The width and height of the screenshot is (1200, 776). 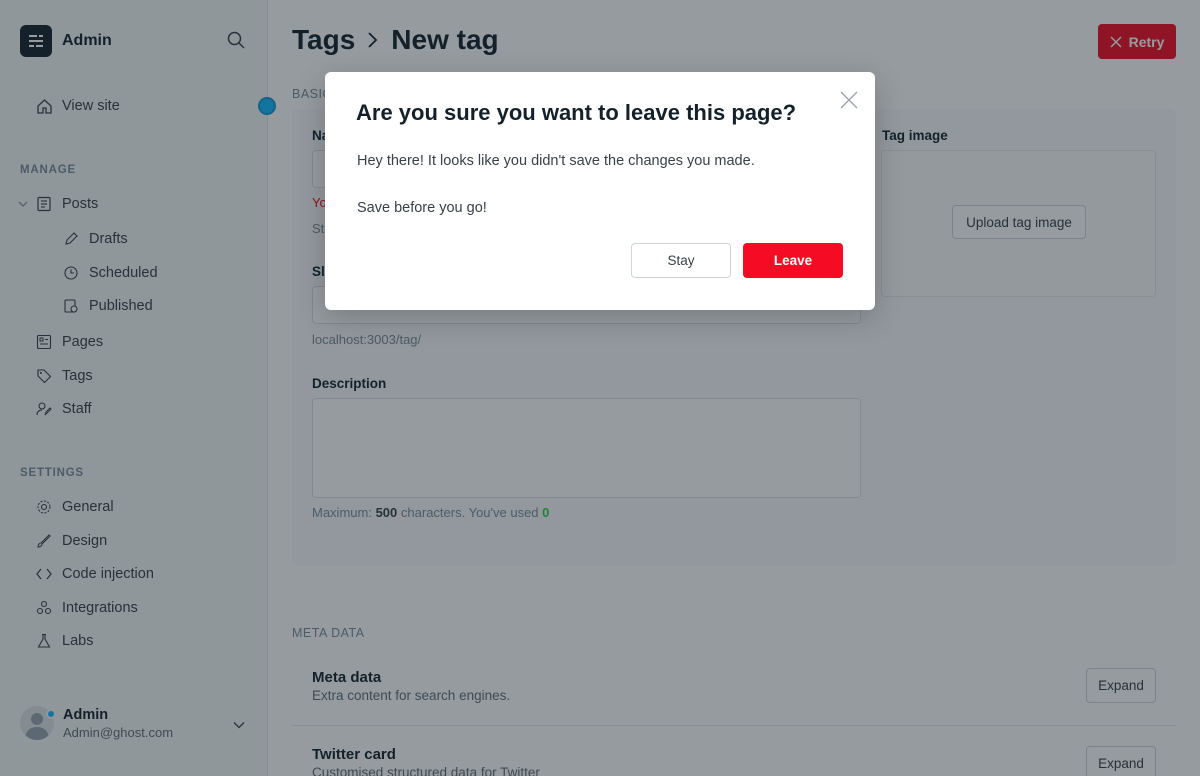 What do you see at coordinates (422, 208) in the screenshot?
I see `modal-message-secondary: Save before you go!` at bounding box center [422, 208].